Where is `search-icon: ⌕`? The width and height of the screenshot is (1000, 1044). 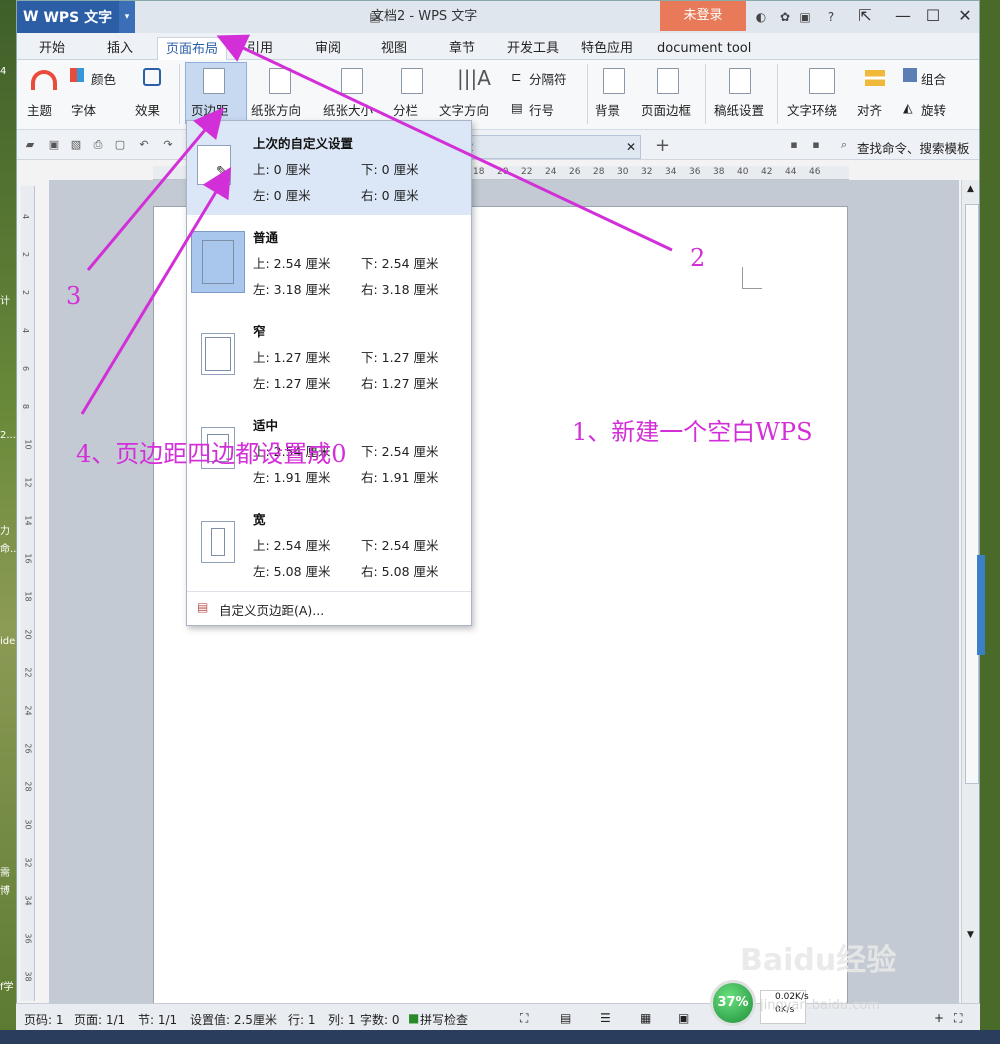
search-icon: ⌕ is located at coordinates (844, 145).